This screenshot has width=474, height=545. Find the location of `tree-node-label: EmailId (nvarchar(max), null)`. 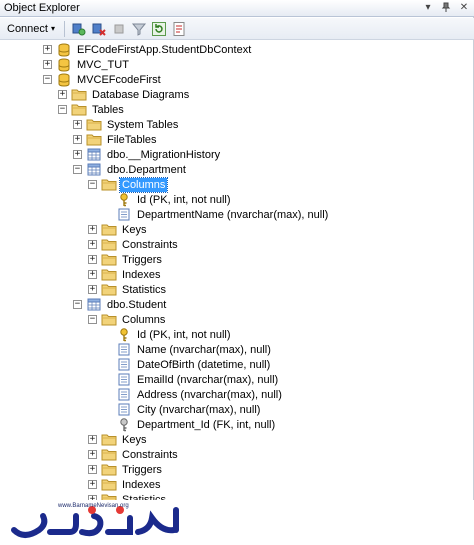

tree-node-label: EmailId (nvarchar(max), null) is located at coordinates (208, 379).